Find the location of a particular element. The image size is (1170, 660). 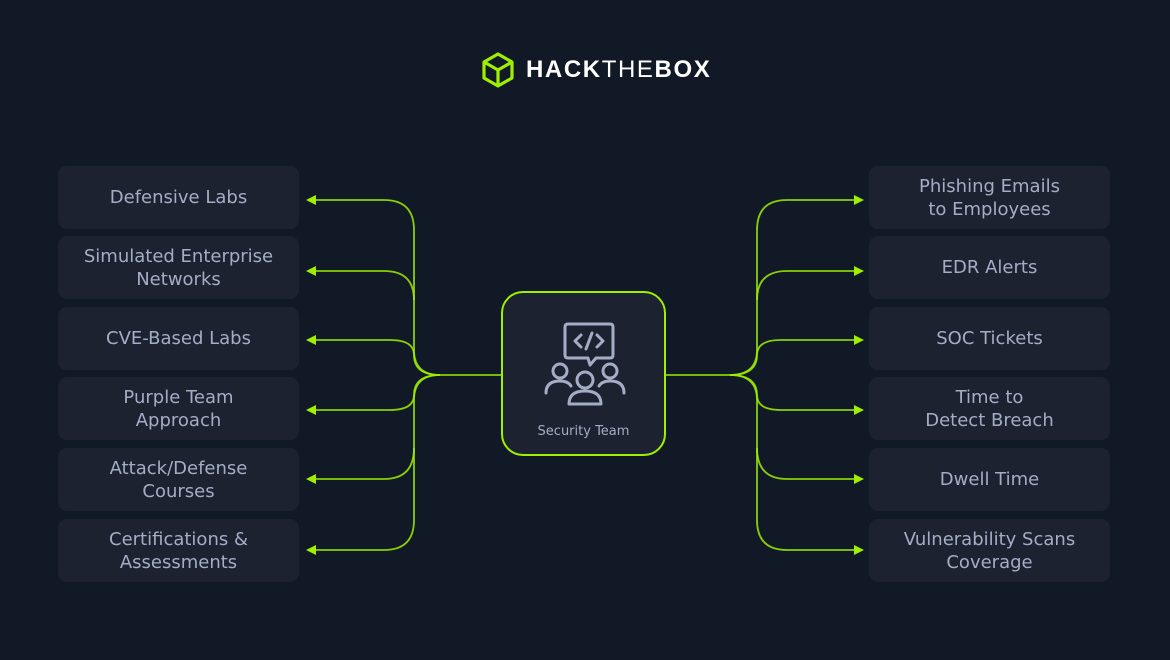

right-item-label: Time to Detect Breach is located at coordinates (989, 408).